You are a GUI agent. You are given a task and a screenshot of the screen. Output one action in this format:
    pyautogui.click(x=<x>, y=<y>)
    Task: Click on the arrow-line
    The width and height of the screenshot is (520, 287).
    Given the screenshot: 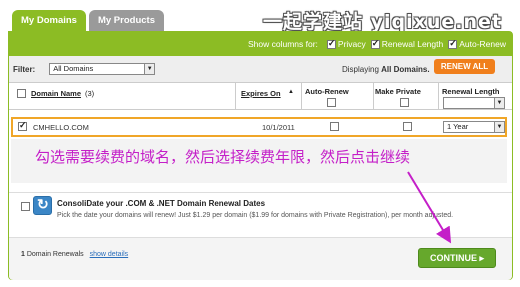 What is the action you would take?
    pyautogui.click(x=429, y=207)
    